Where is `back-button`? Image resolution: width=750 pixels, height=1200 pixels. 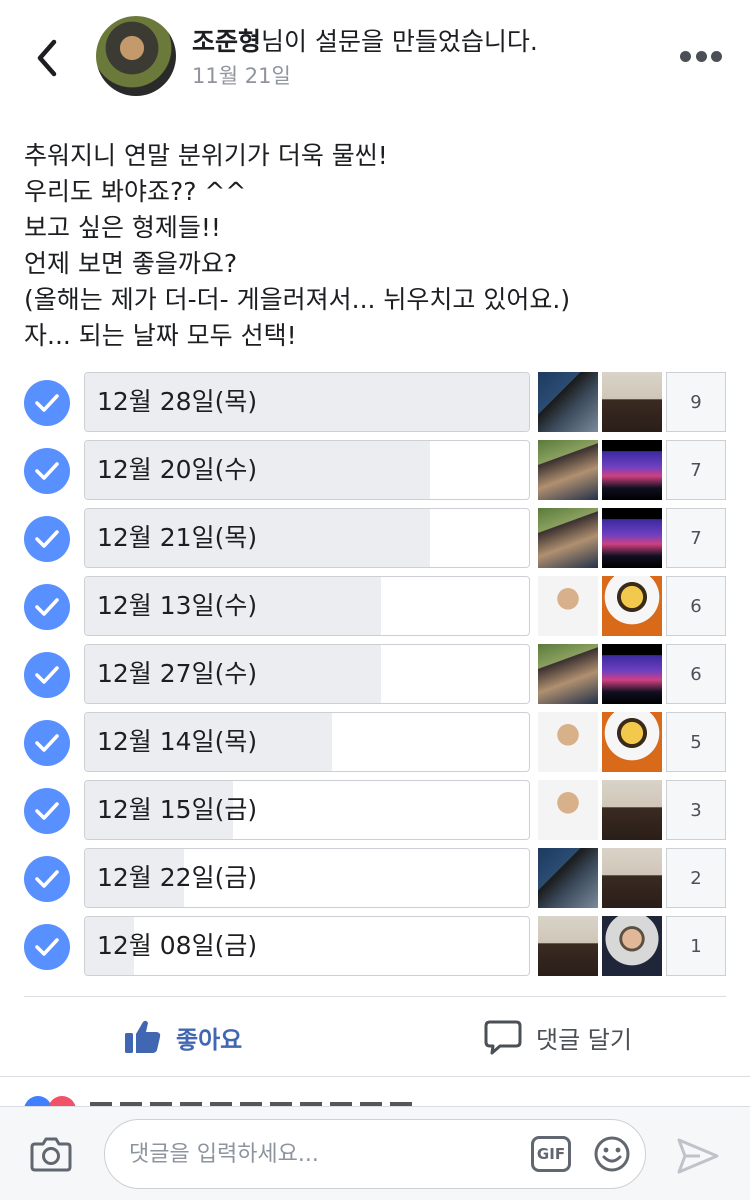
back-button is located at coordinates (48, 58).